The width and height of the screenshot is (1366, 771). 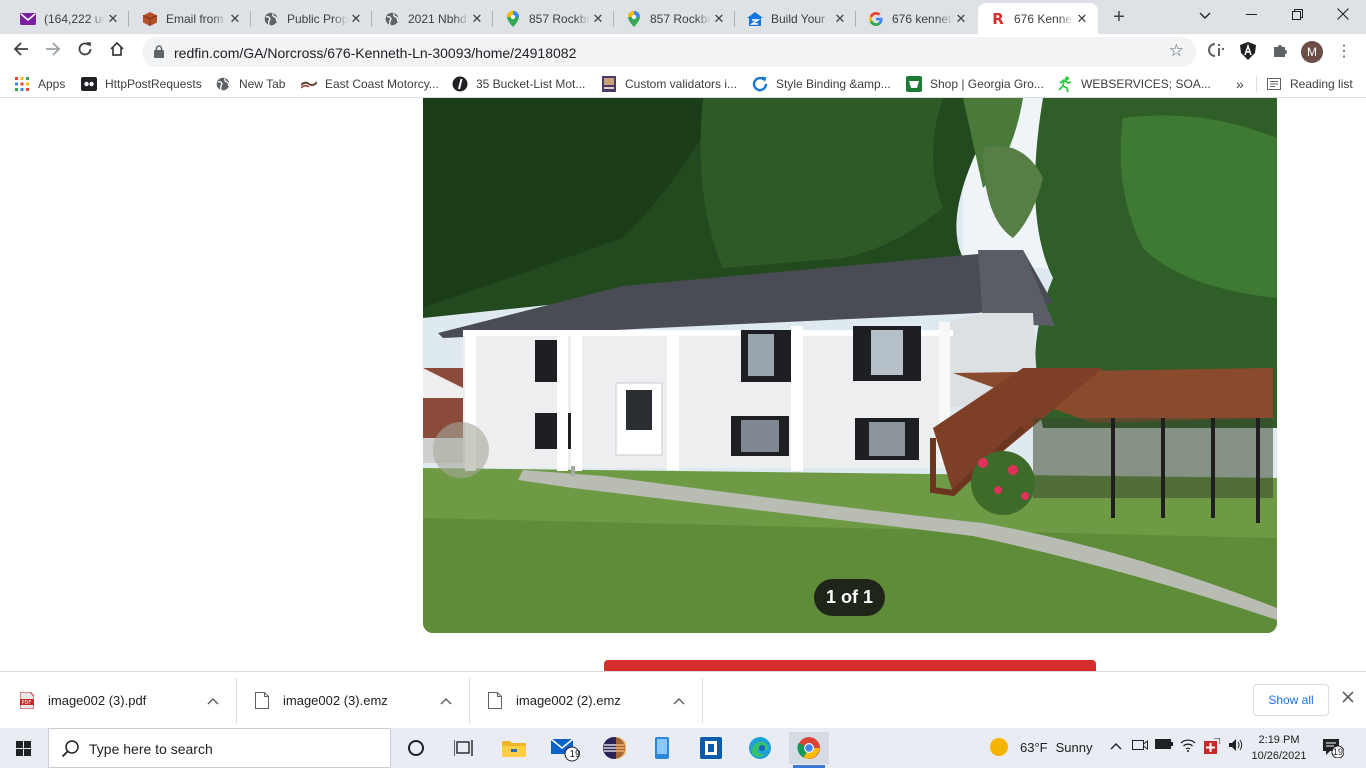 What do you see at coordinates (1188, 746) in the screenshot?
I see `wifi-icon` at bounding box center [1188, 746].